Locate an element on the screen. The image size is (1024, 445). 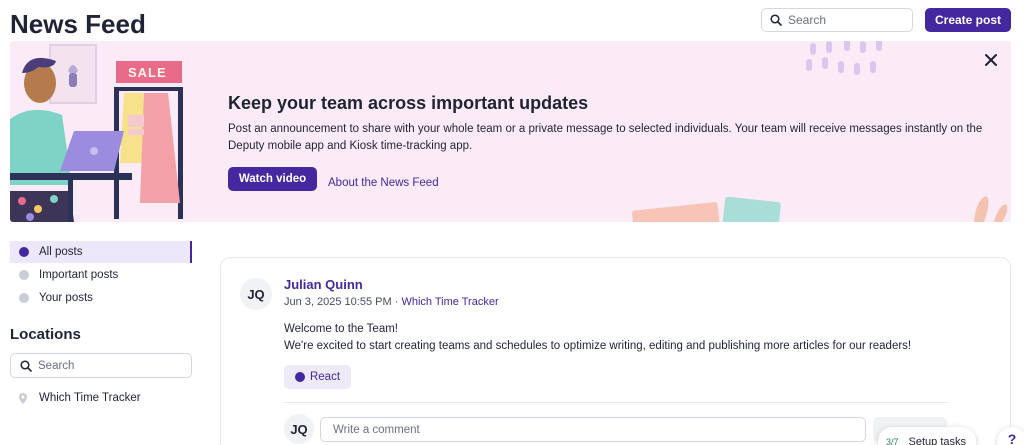
avatar: JQ is located at coordinates (256, 294).